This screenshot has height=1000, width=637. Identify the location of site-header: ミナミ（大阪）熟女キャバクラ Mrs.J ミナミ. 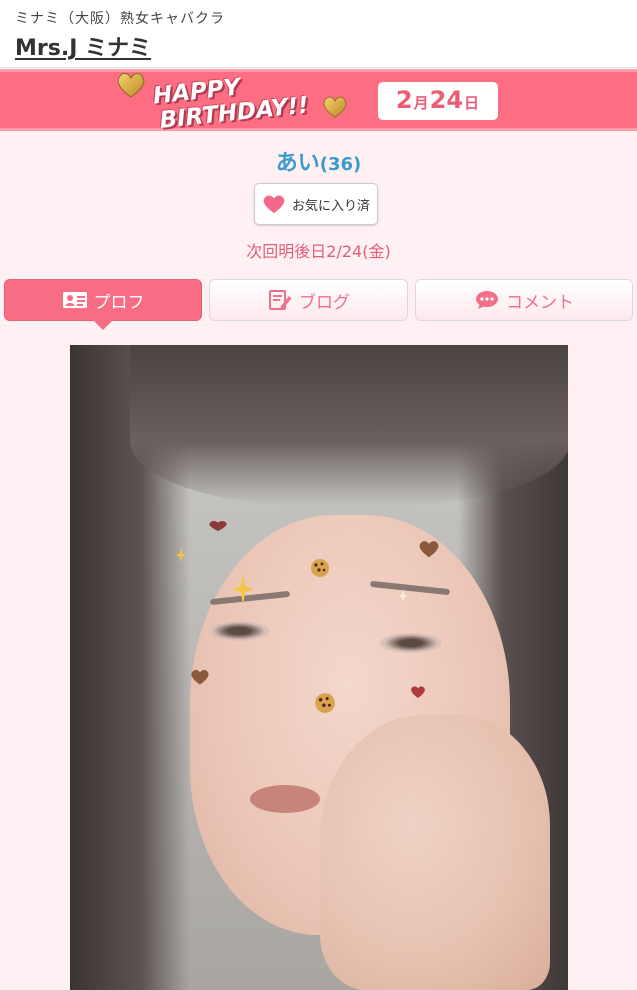
(318, 34).